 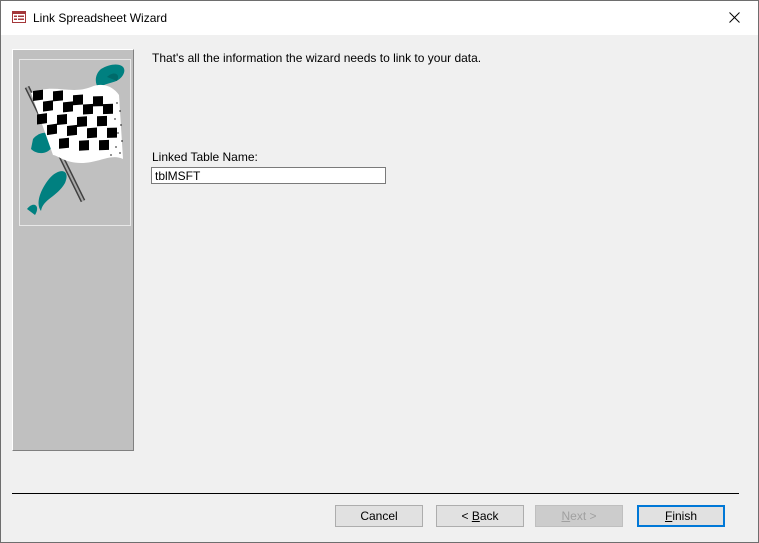 I want to click on finish-button: Finish, so click(x=681, y=516).